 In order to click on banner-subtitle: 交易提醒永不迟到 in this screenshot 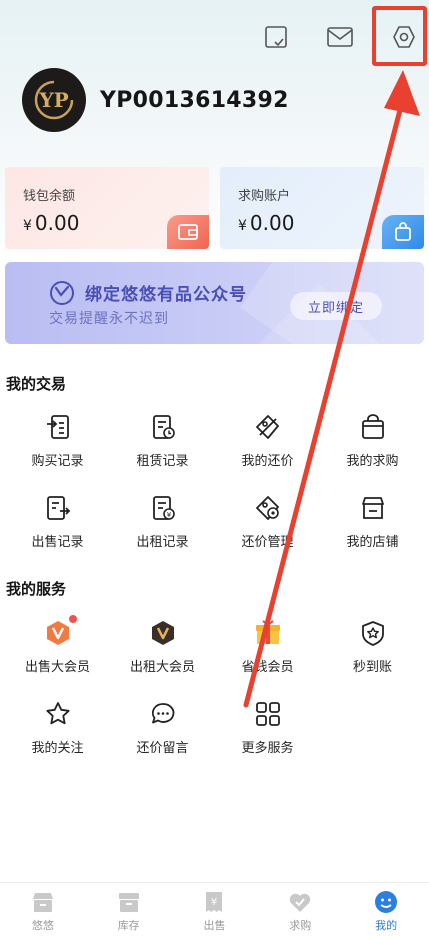, I will do `click(109, 319)`.